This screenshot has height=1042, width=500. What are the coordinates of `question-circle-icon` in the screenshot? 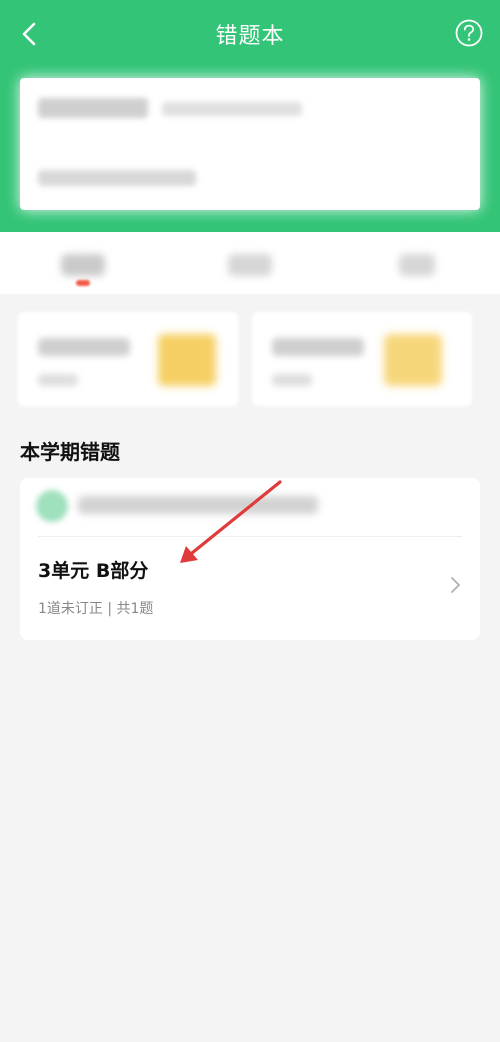 It's located at (469, 33).